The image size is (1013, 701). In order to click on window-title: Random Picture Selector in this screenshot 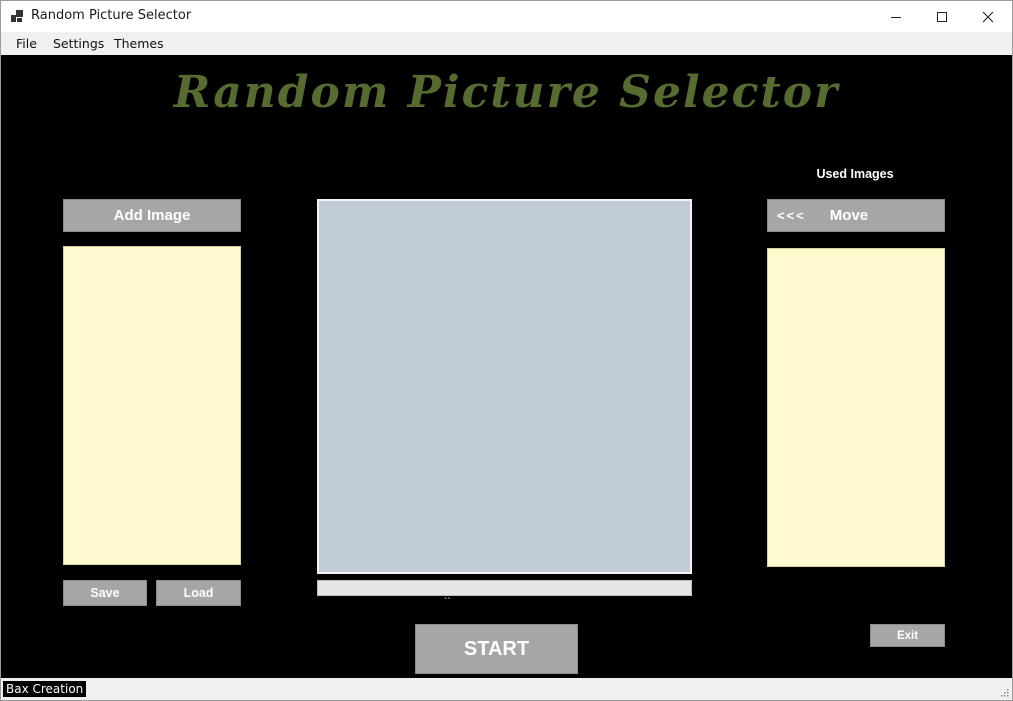, I will do `click(111, 15)`.